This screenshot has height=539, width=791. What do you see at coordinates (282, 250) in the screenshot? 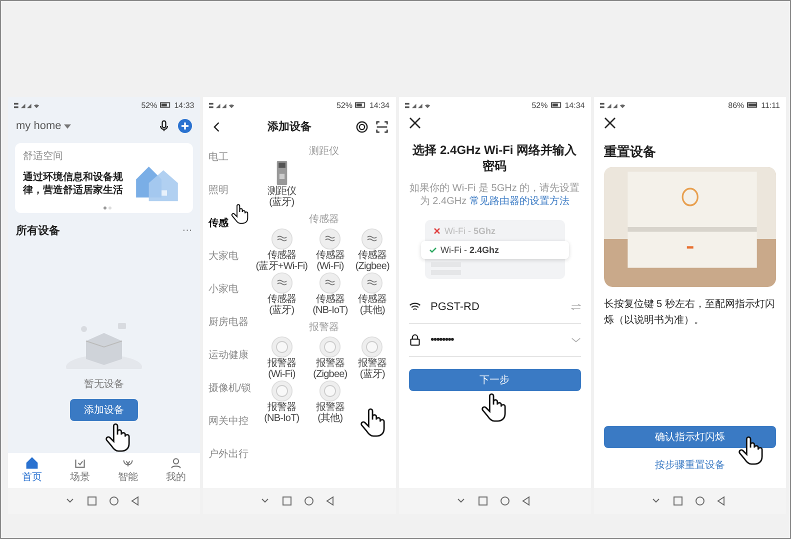
I see `device-item: 传感器 (蓝牙+Wi-Fi)` at bounding box center [282, 250].